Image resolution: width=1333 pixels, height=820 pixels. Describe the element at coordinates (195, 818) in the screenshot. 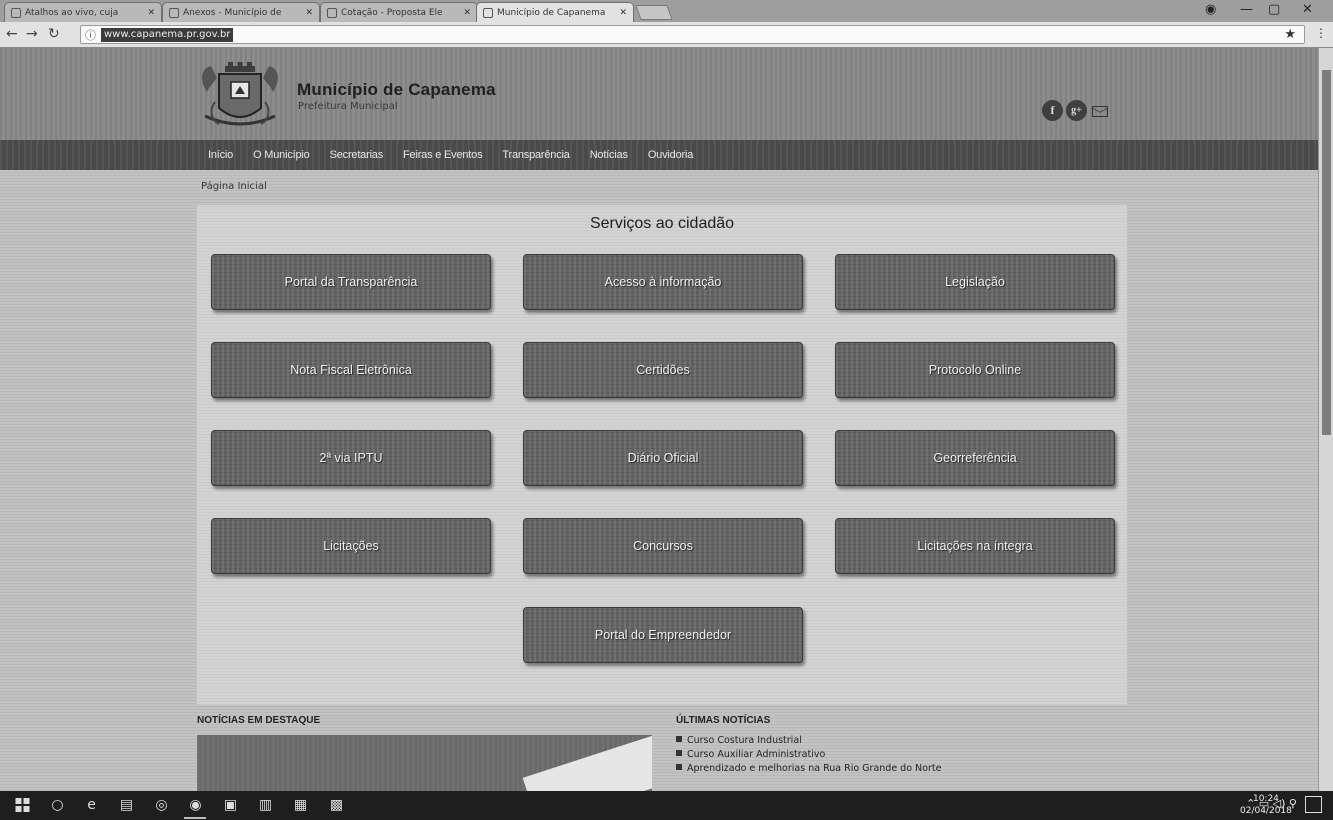

I see `running-indicator` at that location.